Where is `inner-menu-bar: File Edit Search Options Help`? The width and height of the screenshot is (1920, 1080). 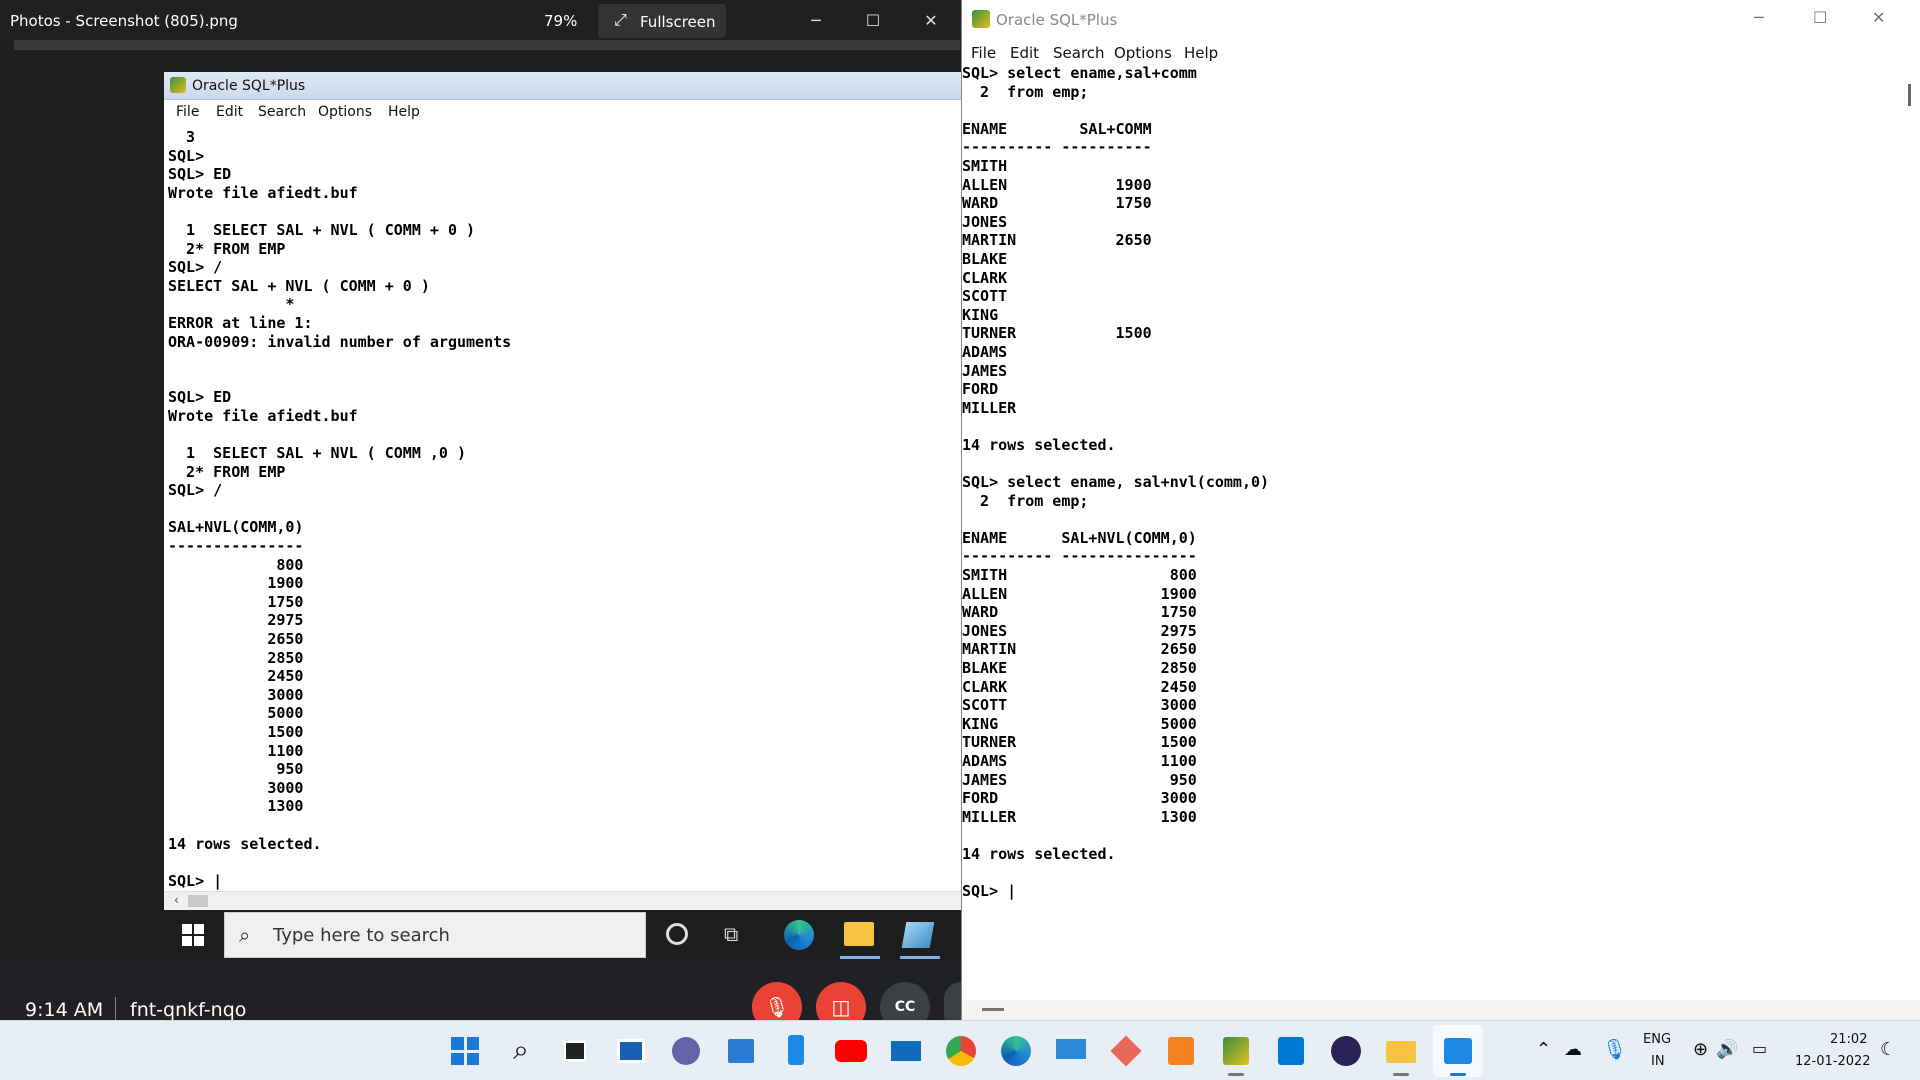 inner-menu-bar: File Edit Search Options Help is located at coordinates (562, 112).